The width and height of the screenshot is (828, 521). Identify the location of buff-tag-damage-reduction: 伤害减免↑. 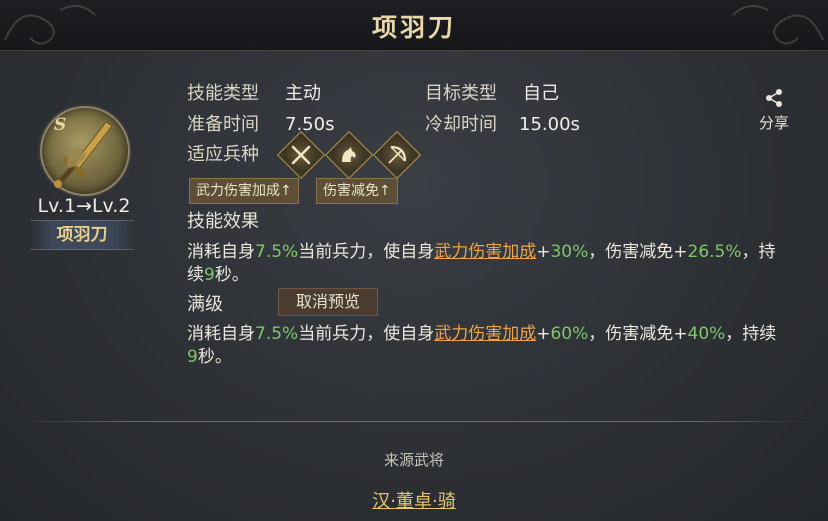
(357, 191).